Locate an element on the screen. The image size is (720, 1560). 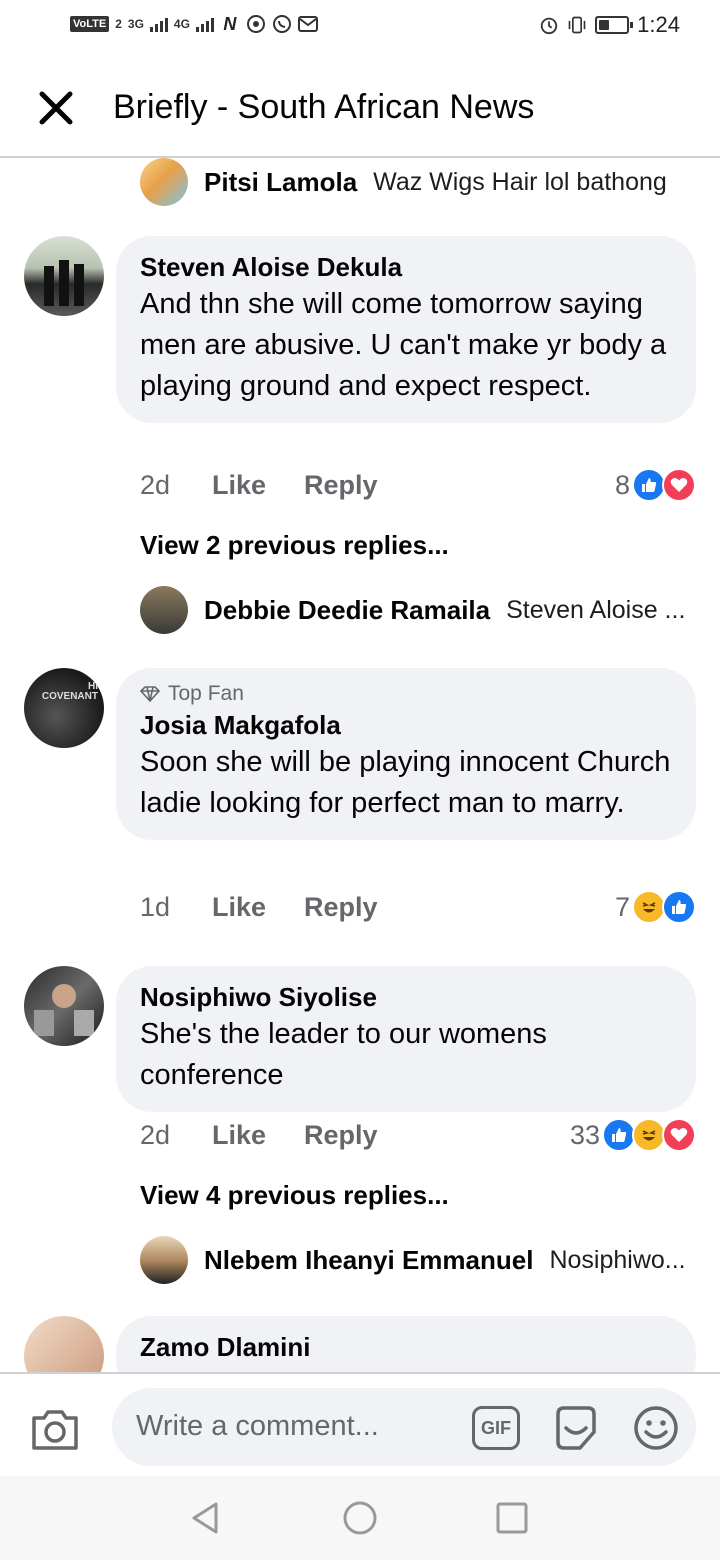
nfc-icon: N is located at coordinates (230, 23).